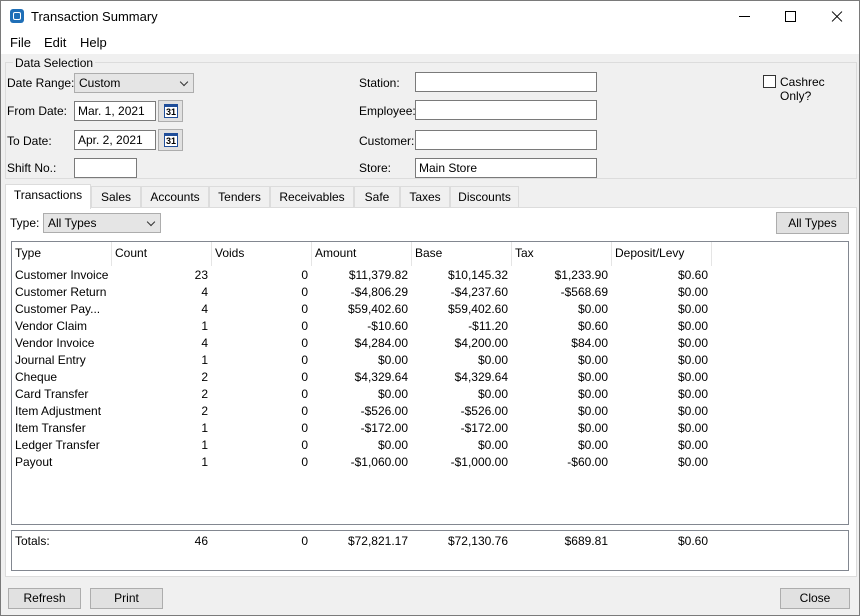 The width and height of the screenshot is (860, 616). I want to click on table-row: Vendor Claim 1 0 -$10.60 -$11.20 $0.60 $0.00, so click(362, 325).